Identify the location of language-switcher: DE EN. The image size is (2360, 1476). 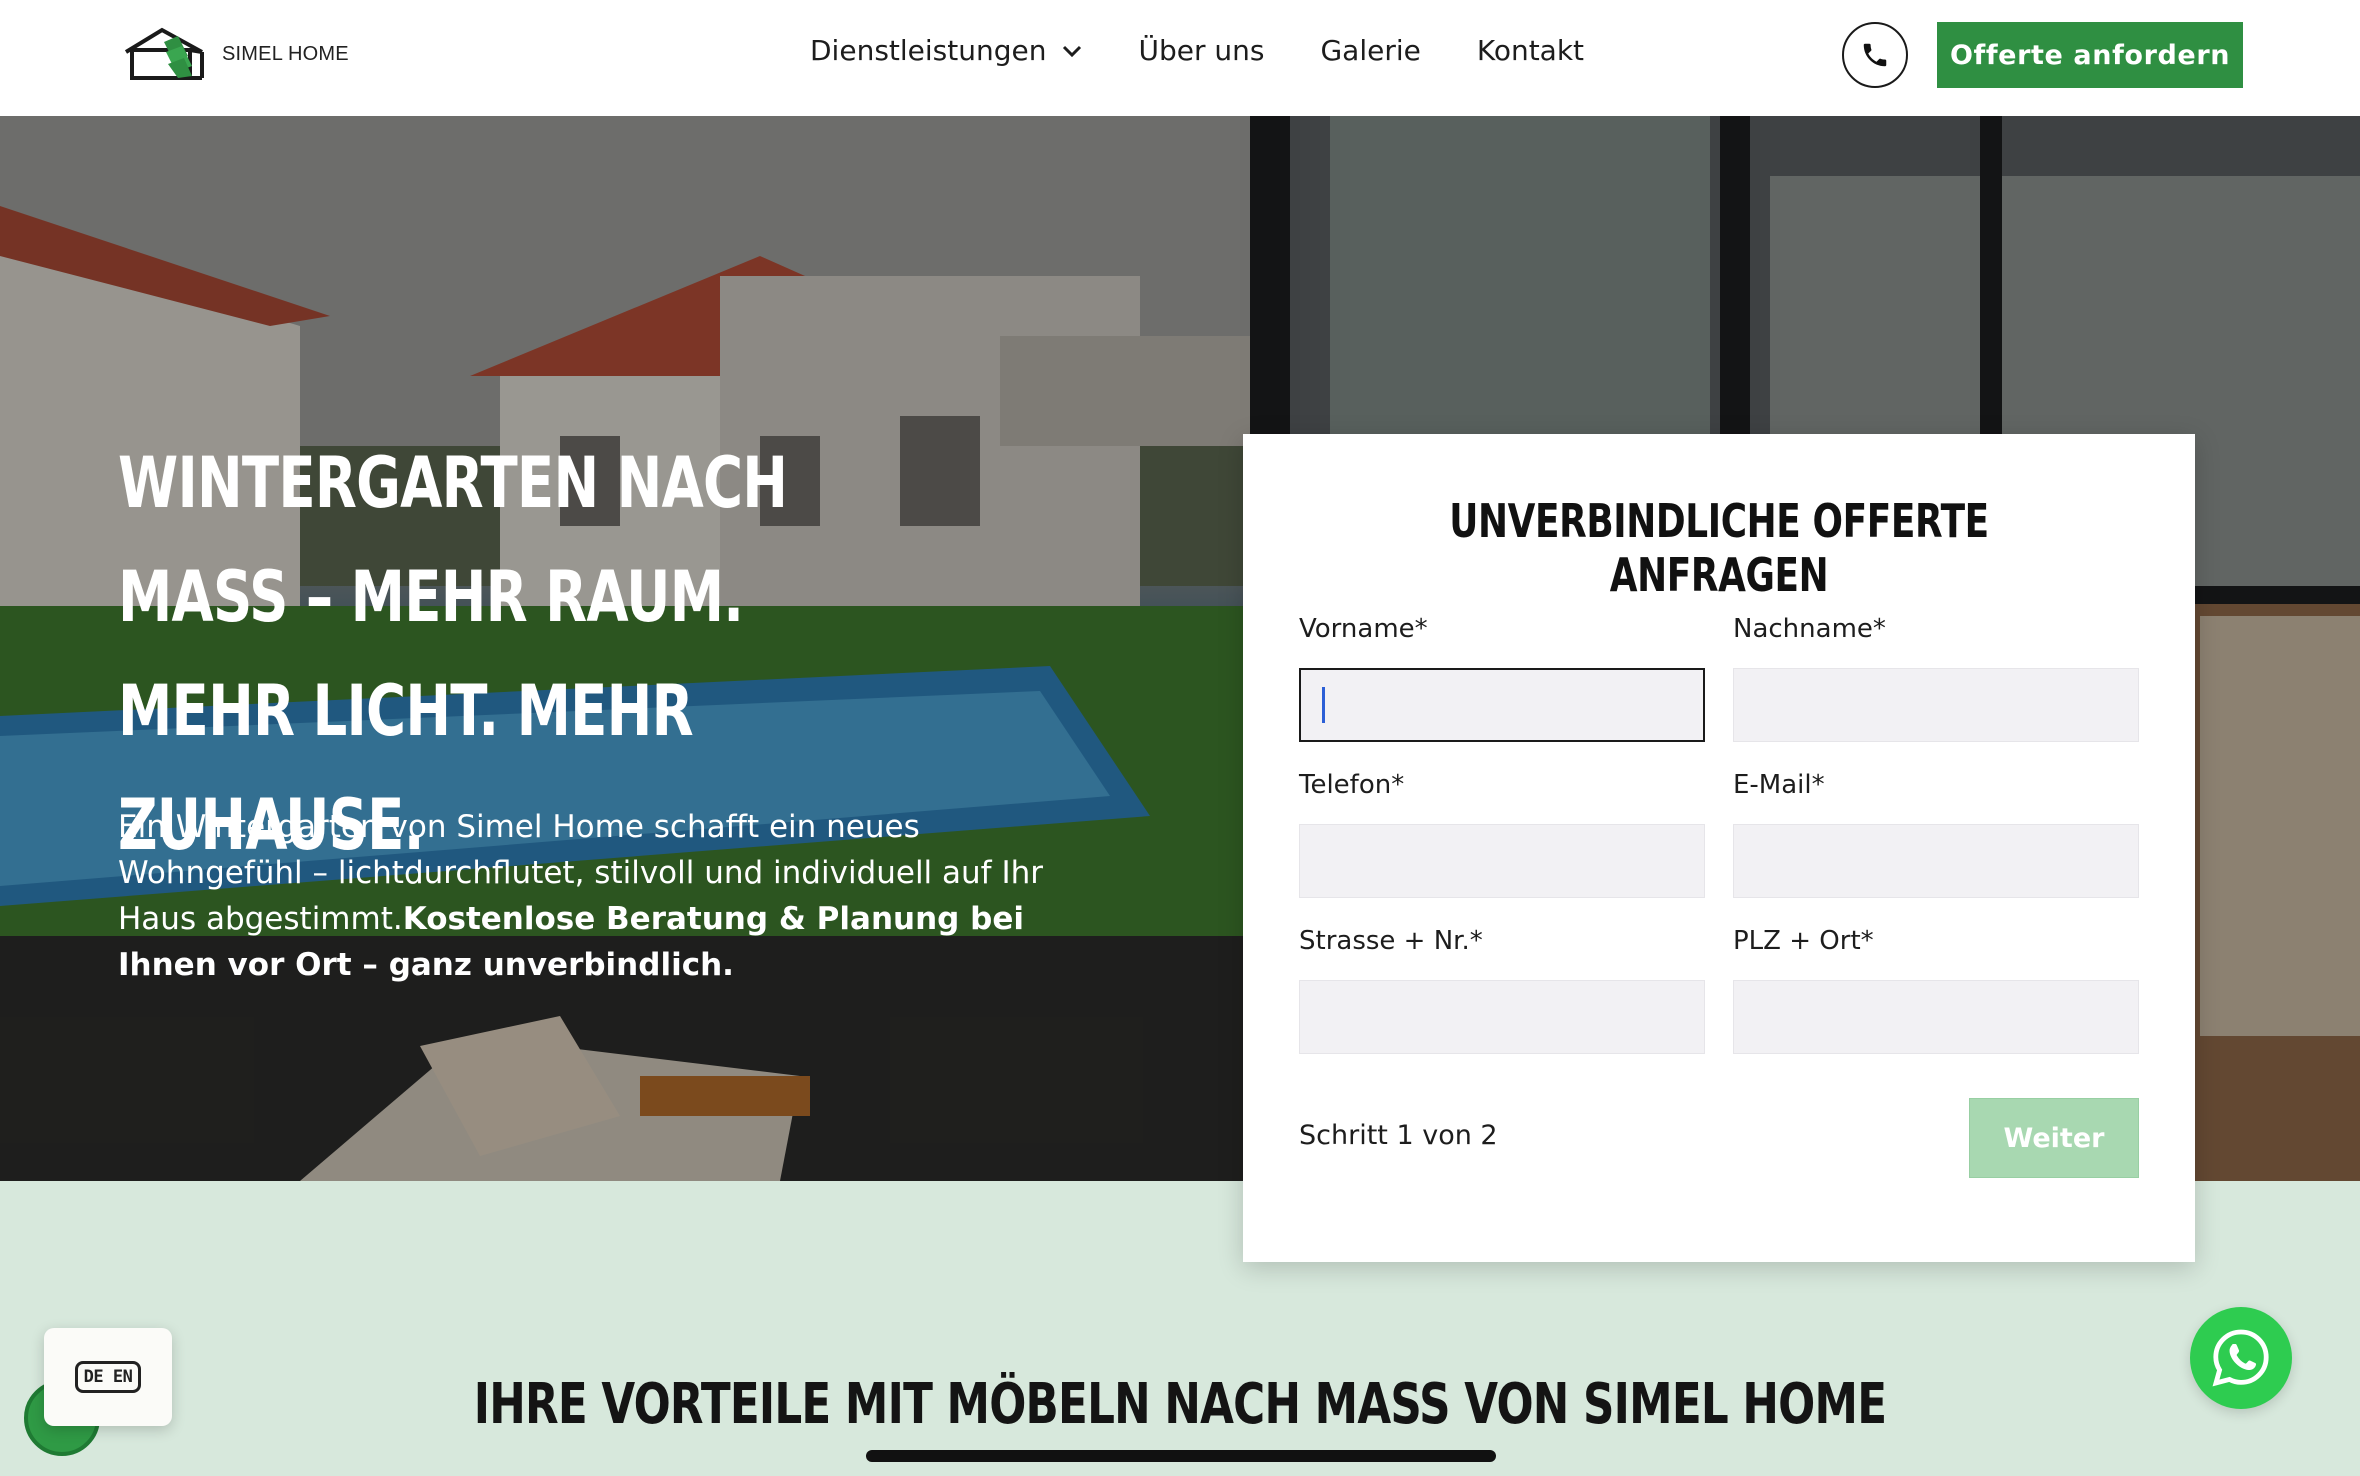
(108, 1377).